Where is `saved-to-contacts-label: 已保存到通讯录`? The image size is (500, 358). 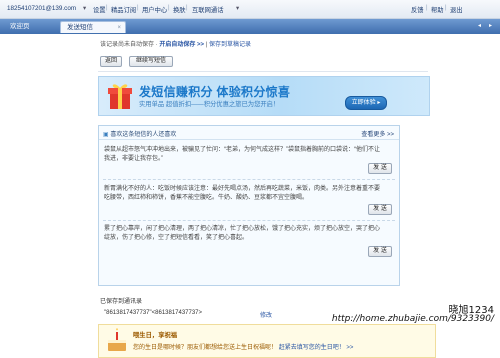 saved-to-contacts-label: 已保存到通讯录 is located at coordinates (121, 302).